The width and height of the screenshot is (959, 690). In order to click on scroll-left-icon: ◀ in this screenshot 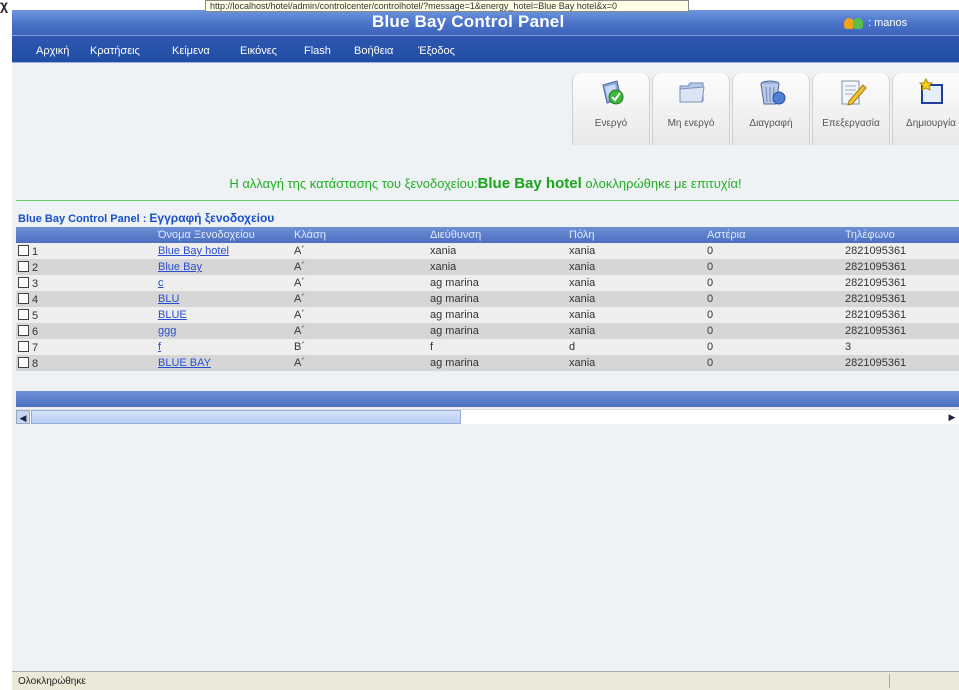, I will do `click(23, 417)`.